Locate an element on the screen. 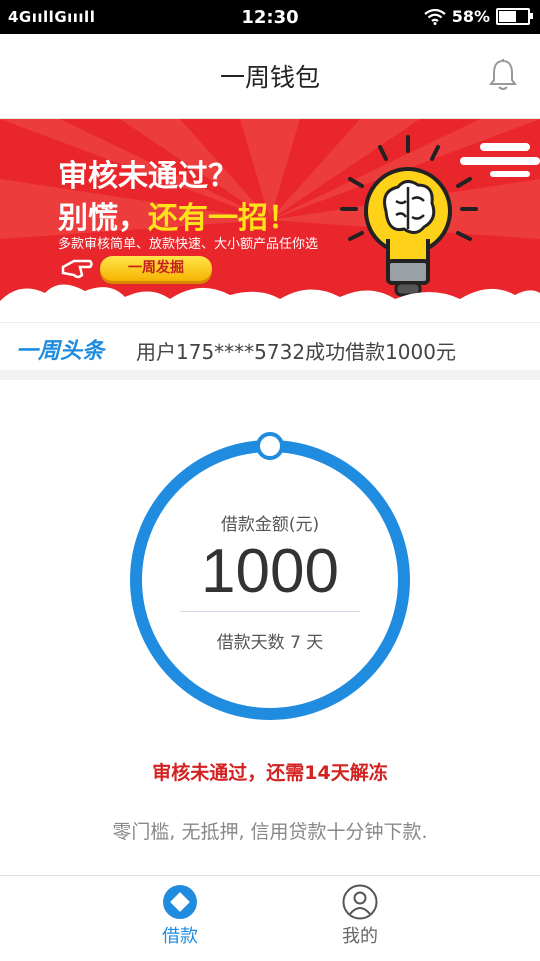 The image size is (540, 961). profile-icon is located at coordinates (360, 902).